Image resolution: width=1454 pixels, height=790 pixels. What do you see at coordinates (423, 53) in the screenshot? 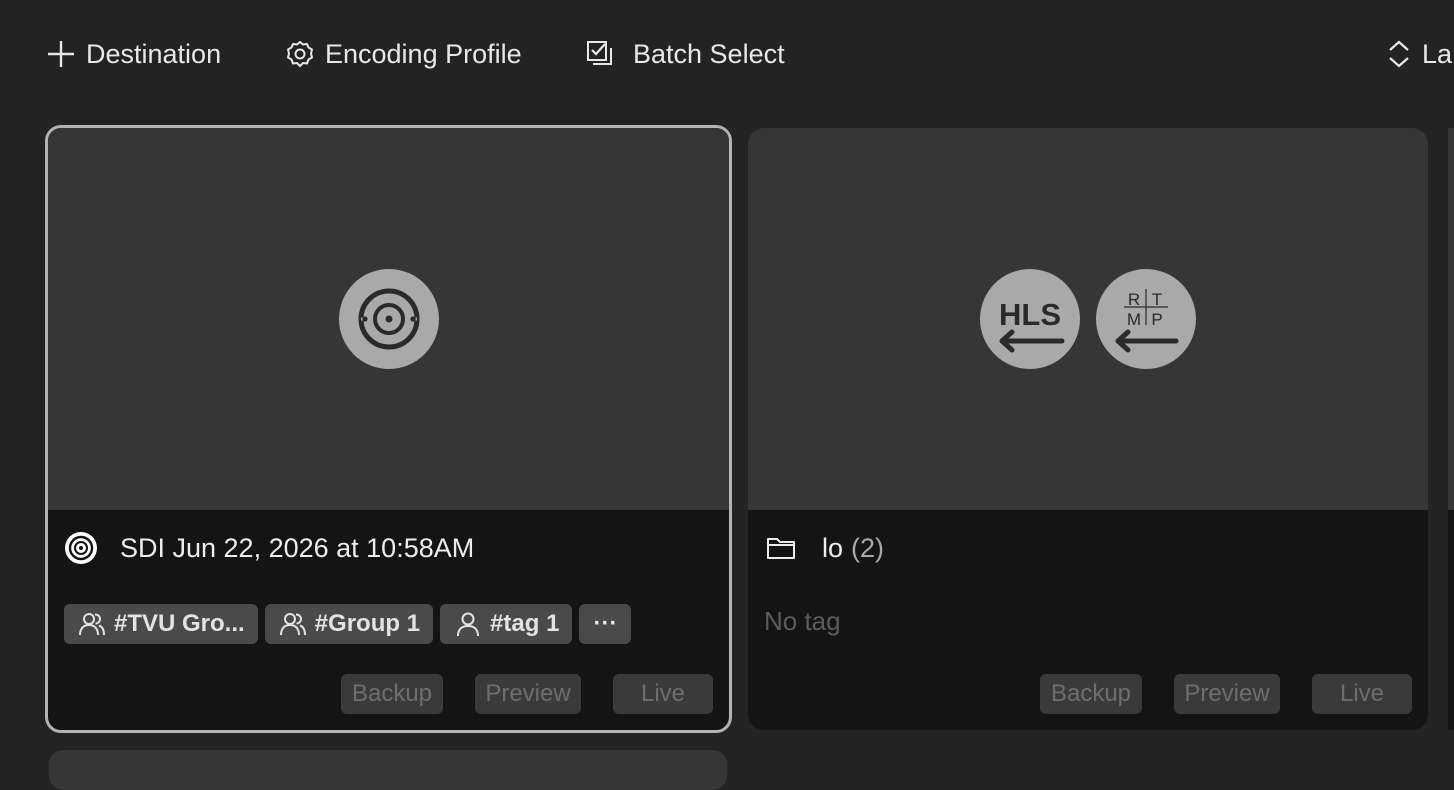
I see `encoding-profile-label: Encoding Profile` at bounding box center [423, 53].